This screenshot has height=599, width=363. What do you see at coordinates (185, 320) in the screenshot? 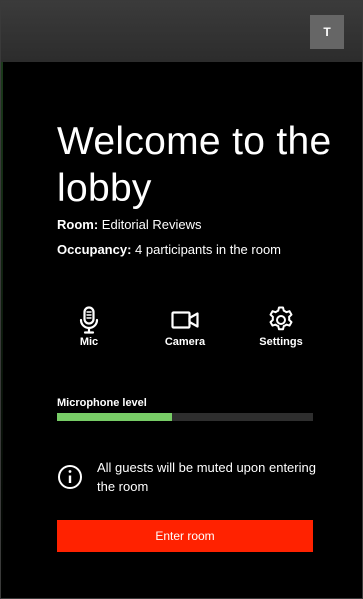
I see `camera-icon` at bounding box center [185, 320].